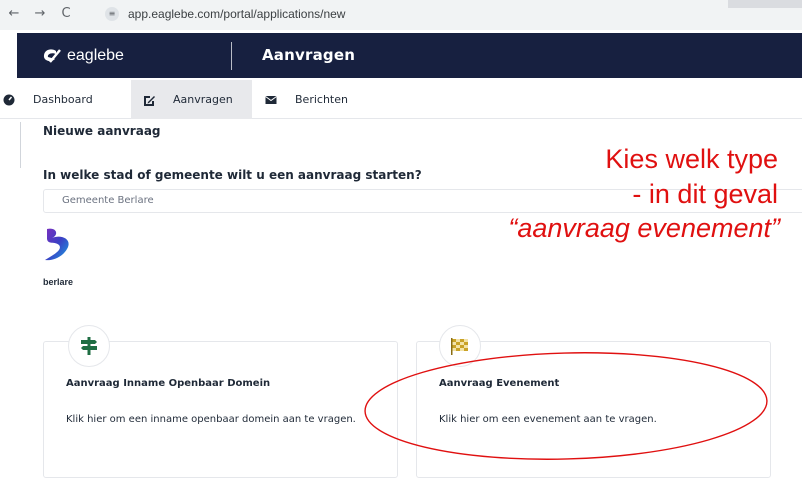 This screenshot has width=802, height=497. I want to click on app-header: eaglebe Aanvragen, so click(409, 55).